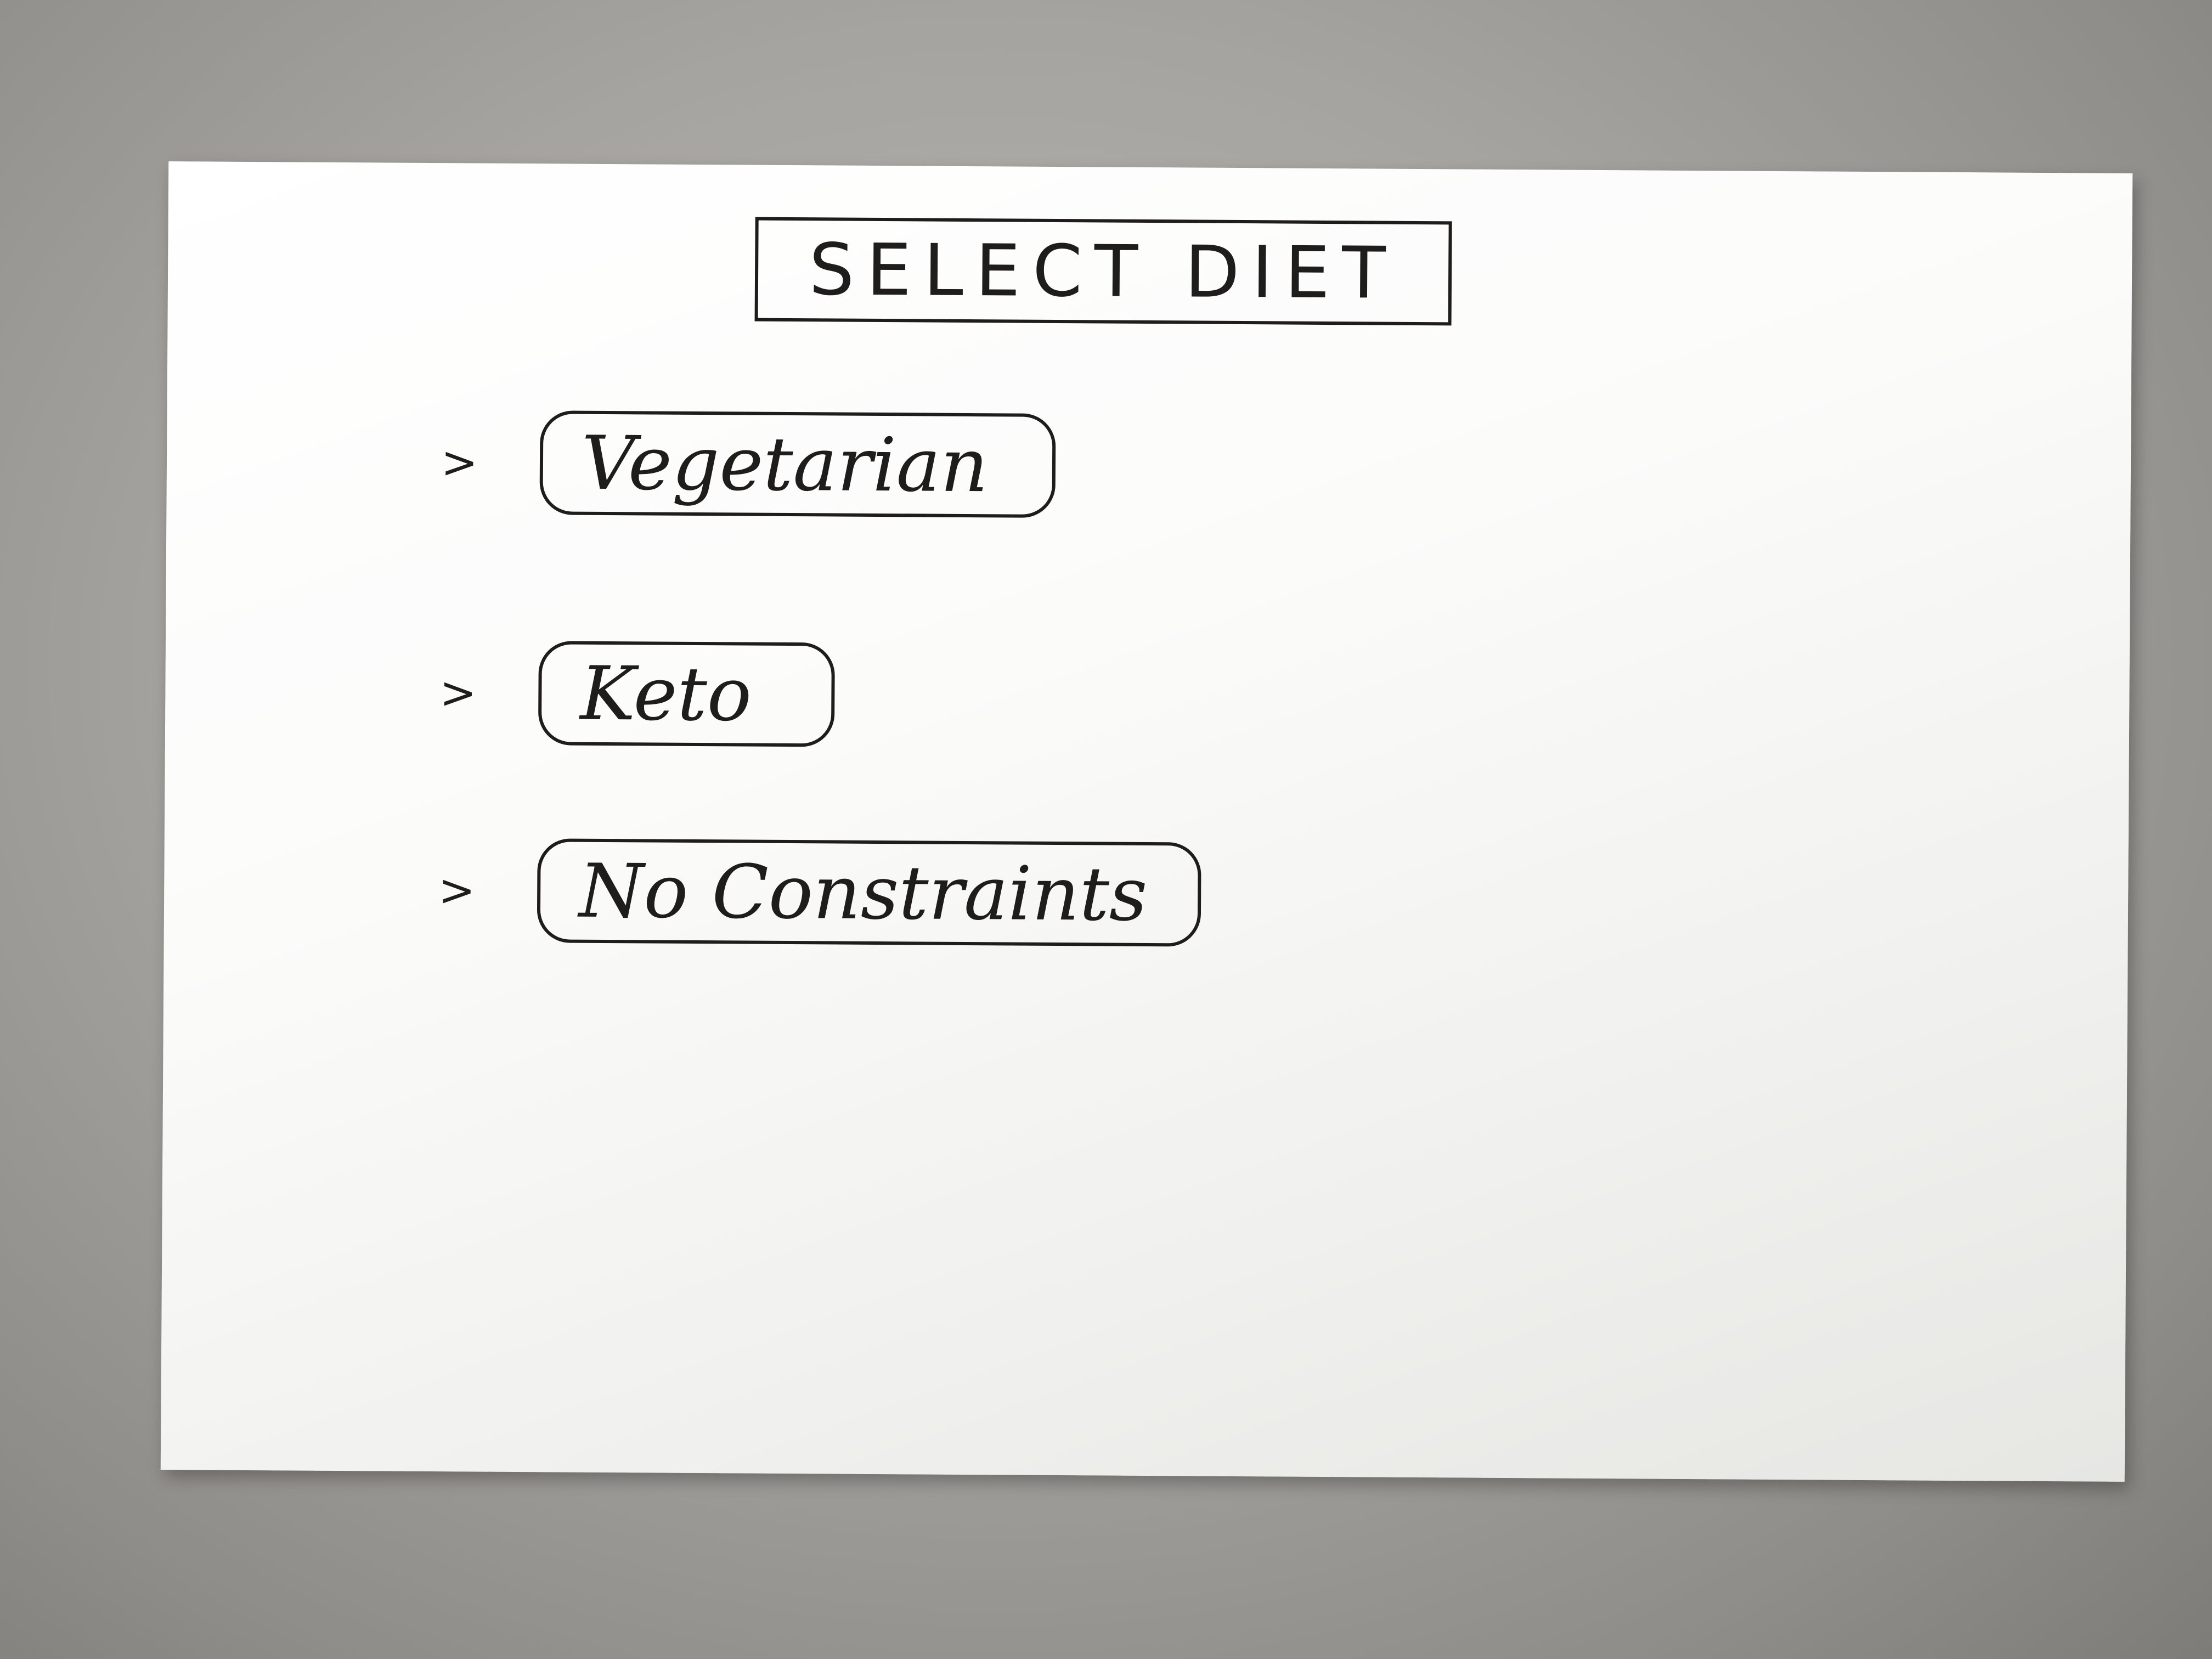  I want to click on diet-option-row-no-constraints: > No Constraints, so click(819, 892).